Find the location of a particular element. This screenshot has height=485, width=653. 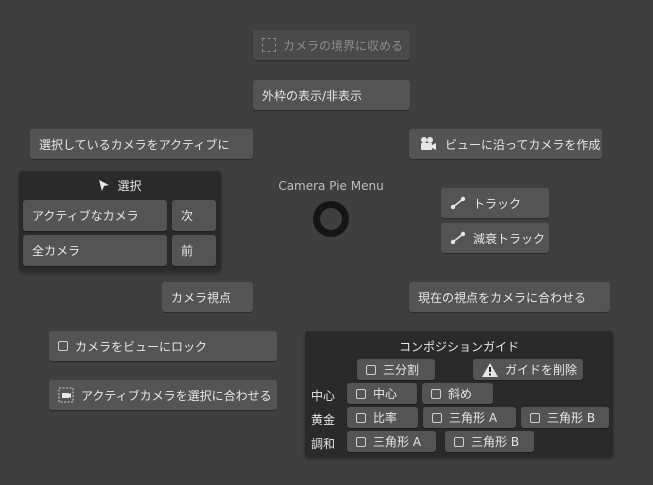

toggle-frame-button: 外枠の表示/非表示 is located at coordinates (331, 95).